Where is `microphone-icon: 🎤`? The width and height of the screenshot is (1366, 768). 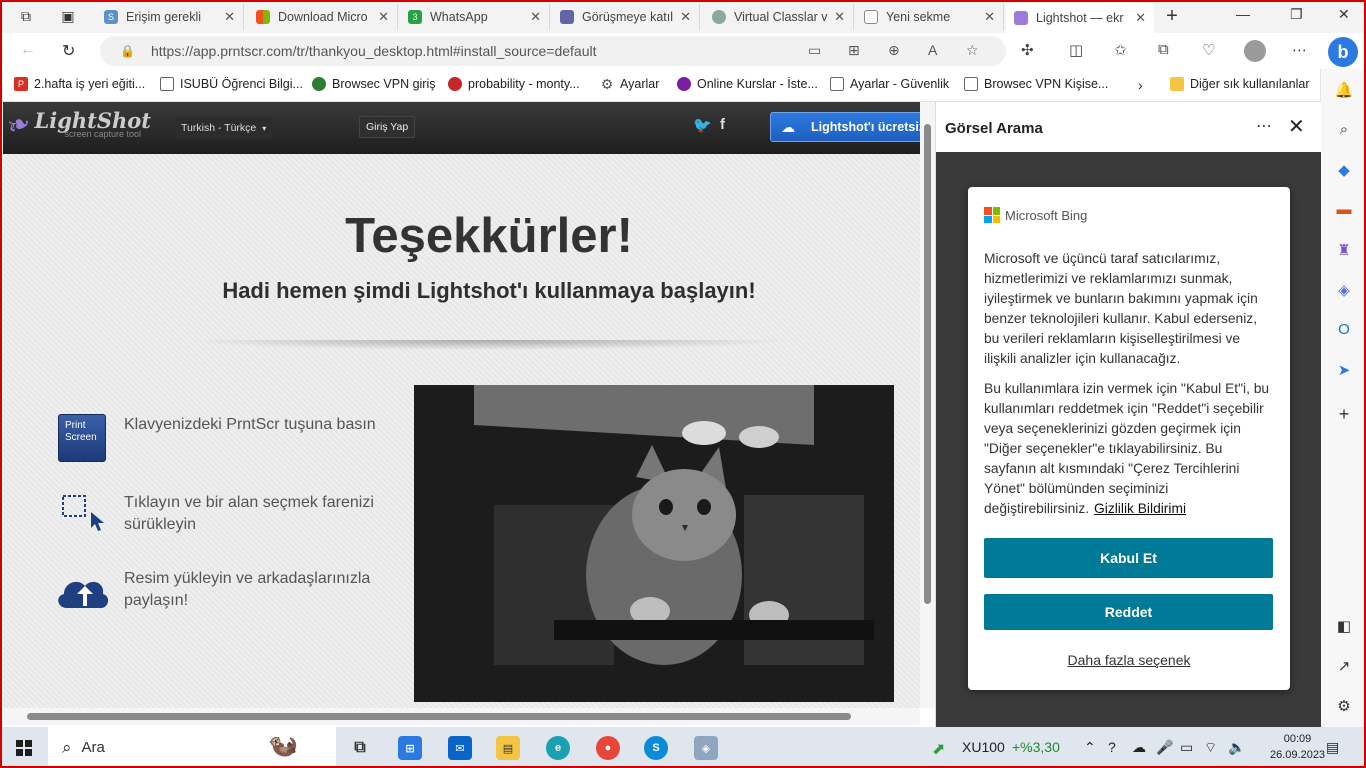
microphone-icon: 🎤 is located at coordinates (1164, 747).